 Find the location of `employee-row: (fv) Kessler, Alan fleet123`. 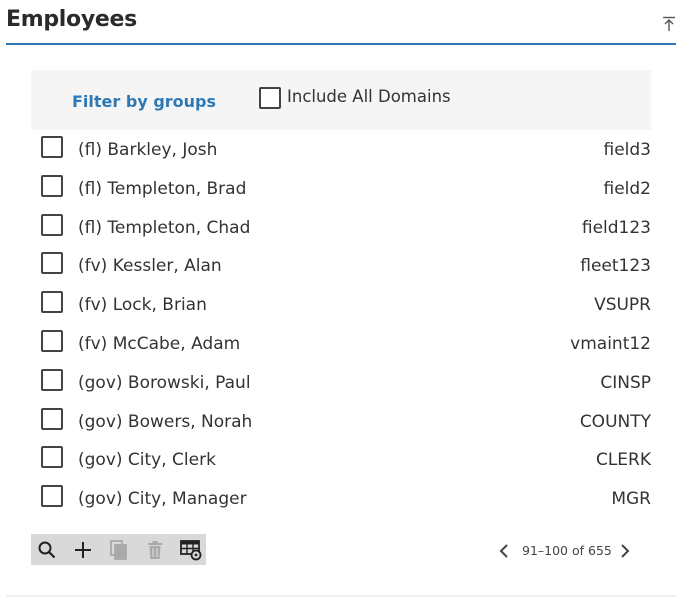

employee-row: (fv) Kessler, Alan fleet123 is located at coordinates (341, 271).